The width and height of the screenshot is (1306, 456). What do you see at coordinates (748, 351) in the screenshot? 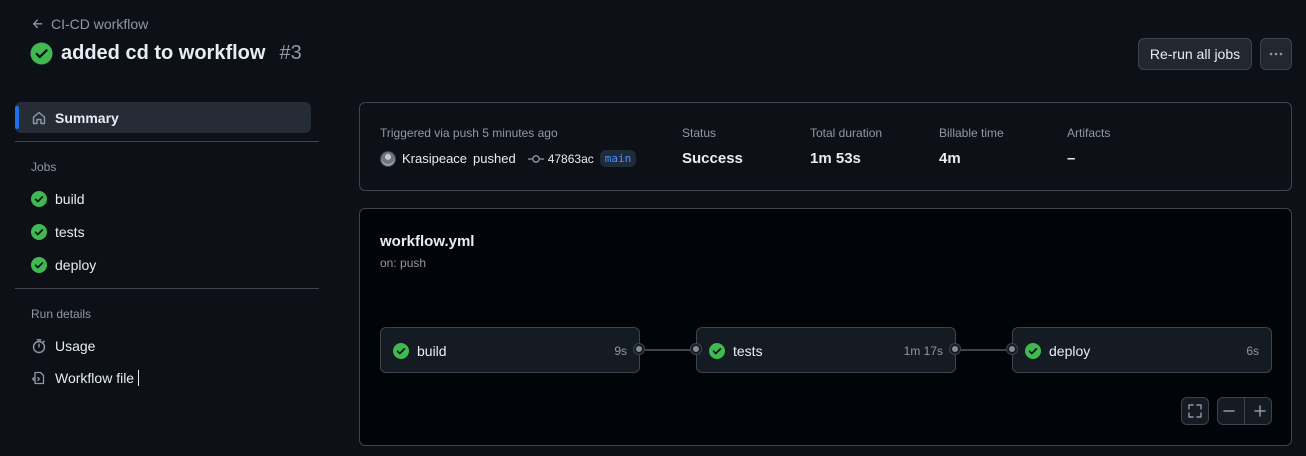
I see `job-name: tests` at bounding box center [748, 351].